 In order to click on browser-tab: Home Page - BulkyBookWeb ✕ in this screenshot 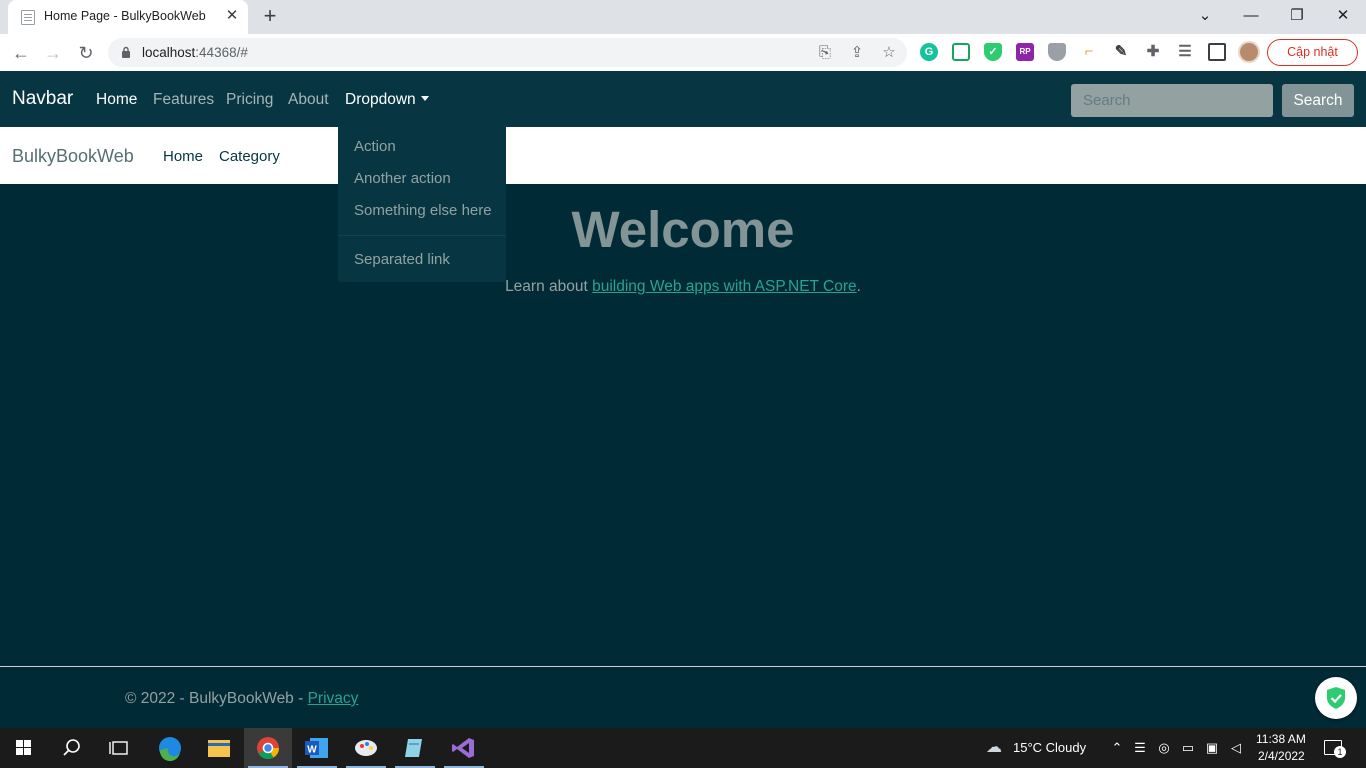, I will do `click(128, 17)`.